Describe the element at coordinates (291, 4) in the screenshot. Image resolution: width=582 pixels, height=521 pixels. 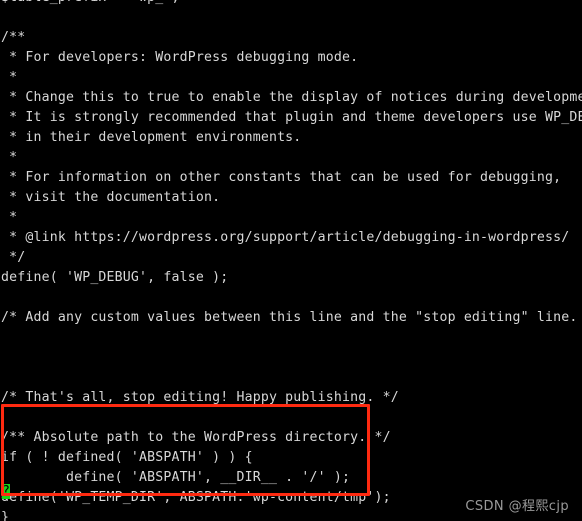
I see `code-line: $table_prefix = 'wp_';` at that location.